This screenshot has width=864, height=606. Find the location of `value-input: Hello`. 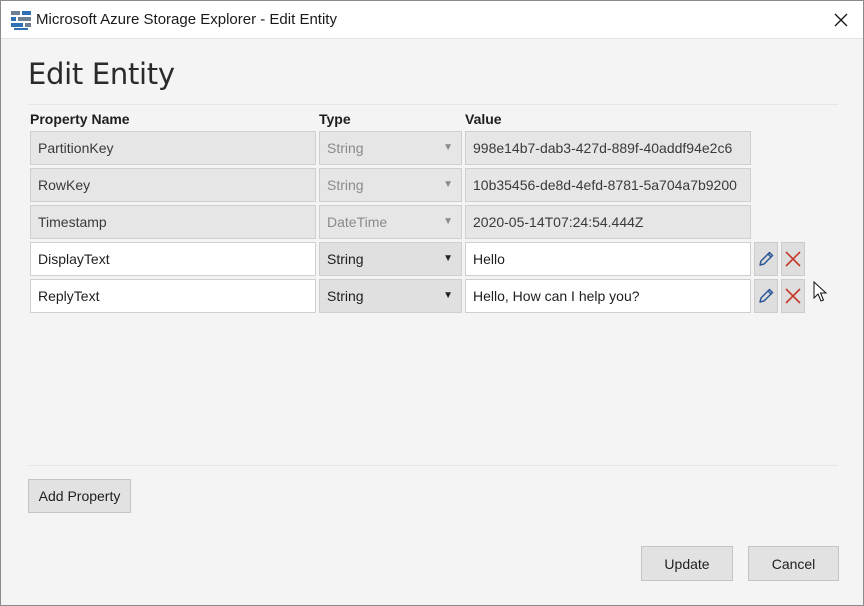

value-input: Hello is located at coordinates (608, 259).